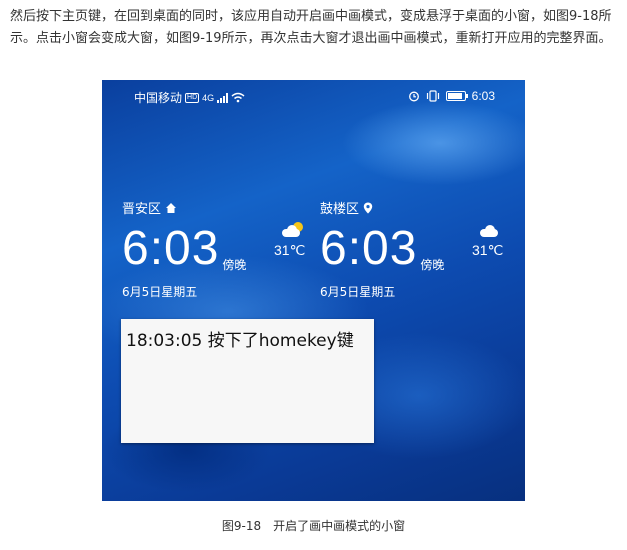  What do you see at coordinates (240, 341) in the screenshot?
I see `pip-window-text: 18:03:05 按下了homekey键` at bounding box center [240, 341].